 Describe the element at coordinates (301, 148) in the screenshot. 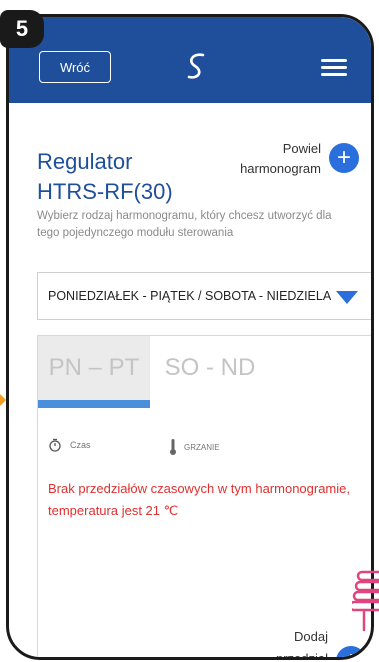

I see `repeat-label-line-1: Powiel` at that location.